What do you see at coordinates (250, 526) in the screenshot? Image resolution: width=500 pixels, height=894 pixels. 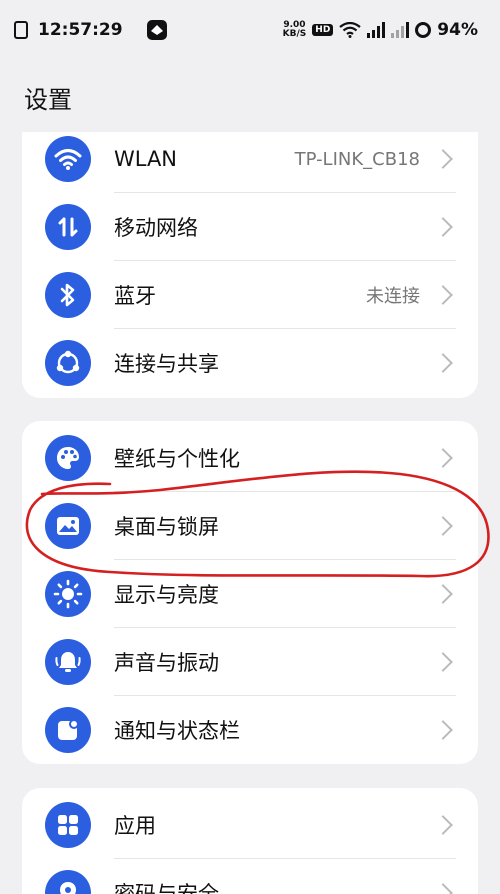 I see `settings-item-desktop-lockscreen: 桌面与锁屏` at bounding box center [250, 526].